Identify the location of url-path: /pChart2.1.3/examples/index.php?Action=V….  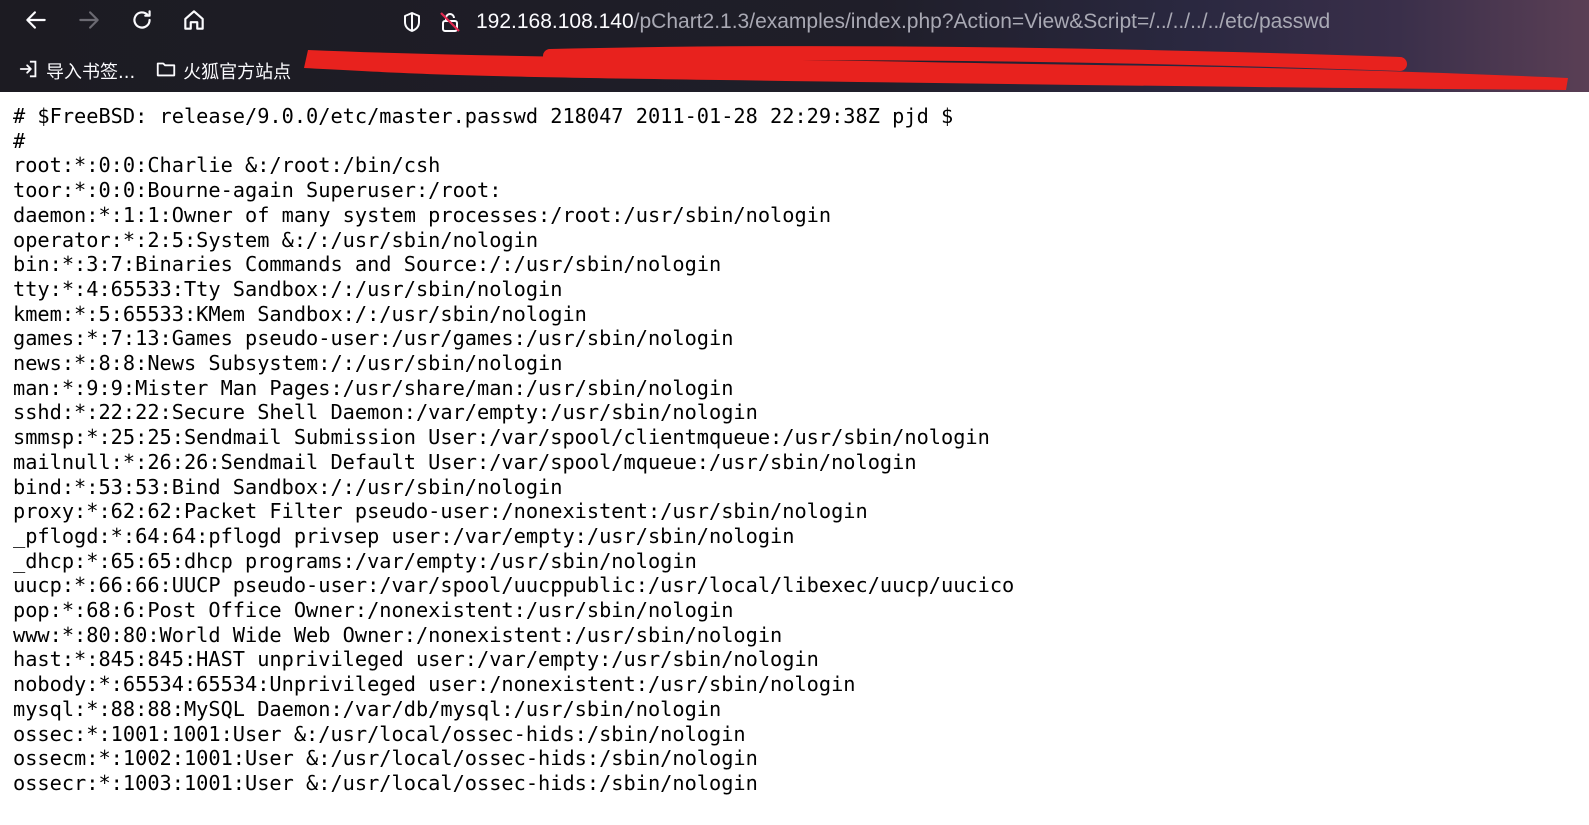
(982, 21).